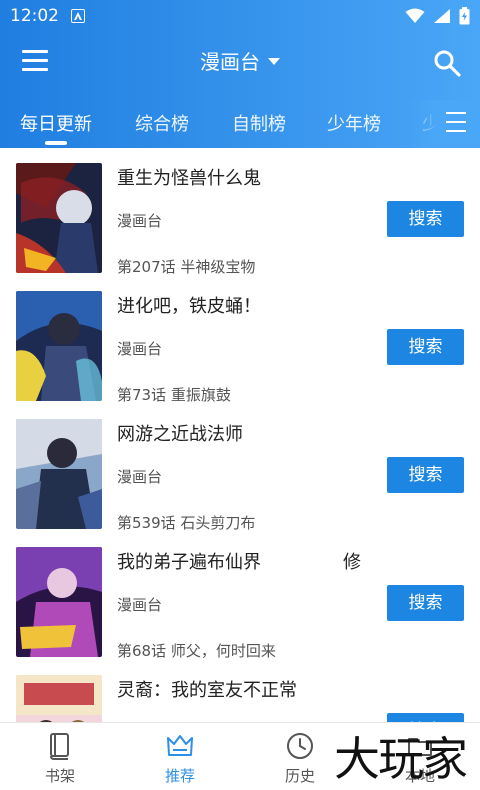 The width and height of the screenshot is (480, 790). What do you see at coordinates (354, 123) in the screenshot?
I see `tab-shonen-ranking: 少年榜` at bounding box center [354, 123].